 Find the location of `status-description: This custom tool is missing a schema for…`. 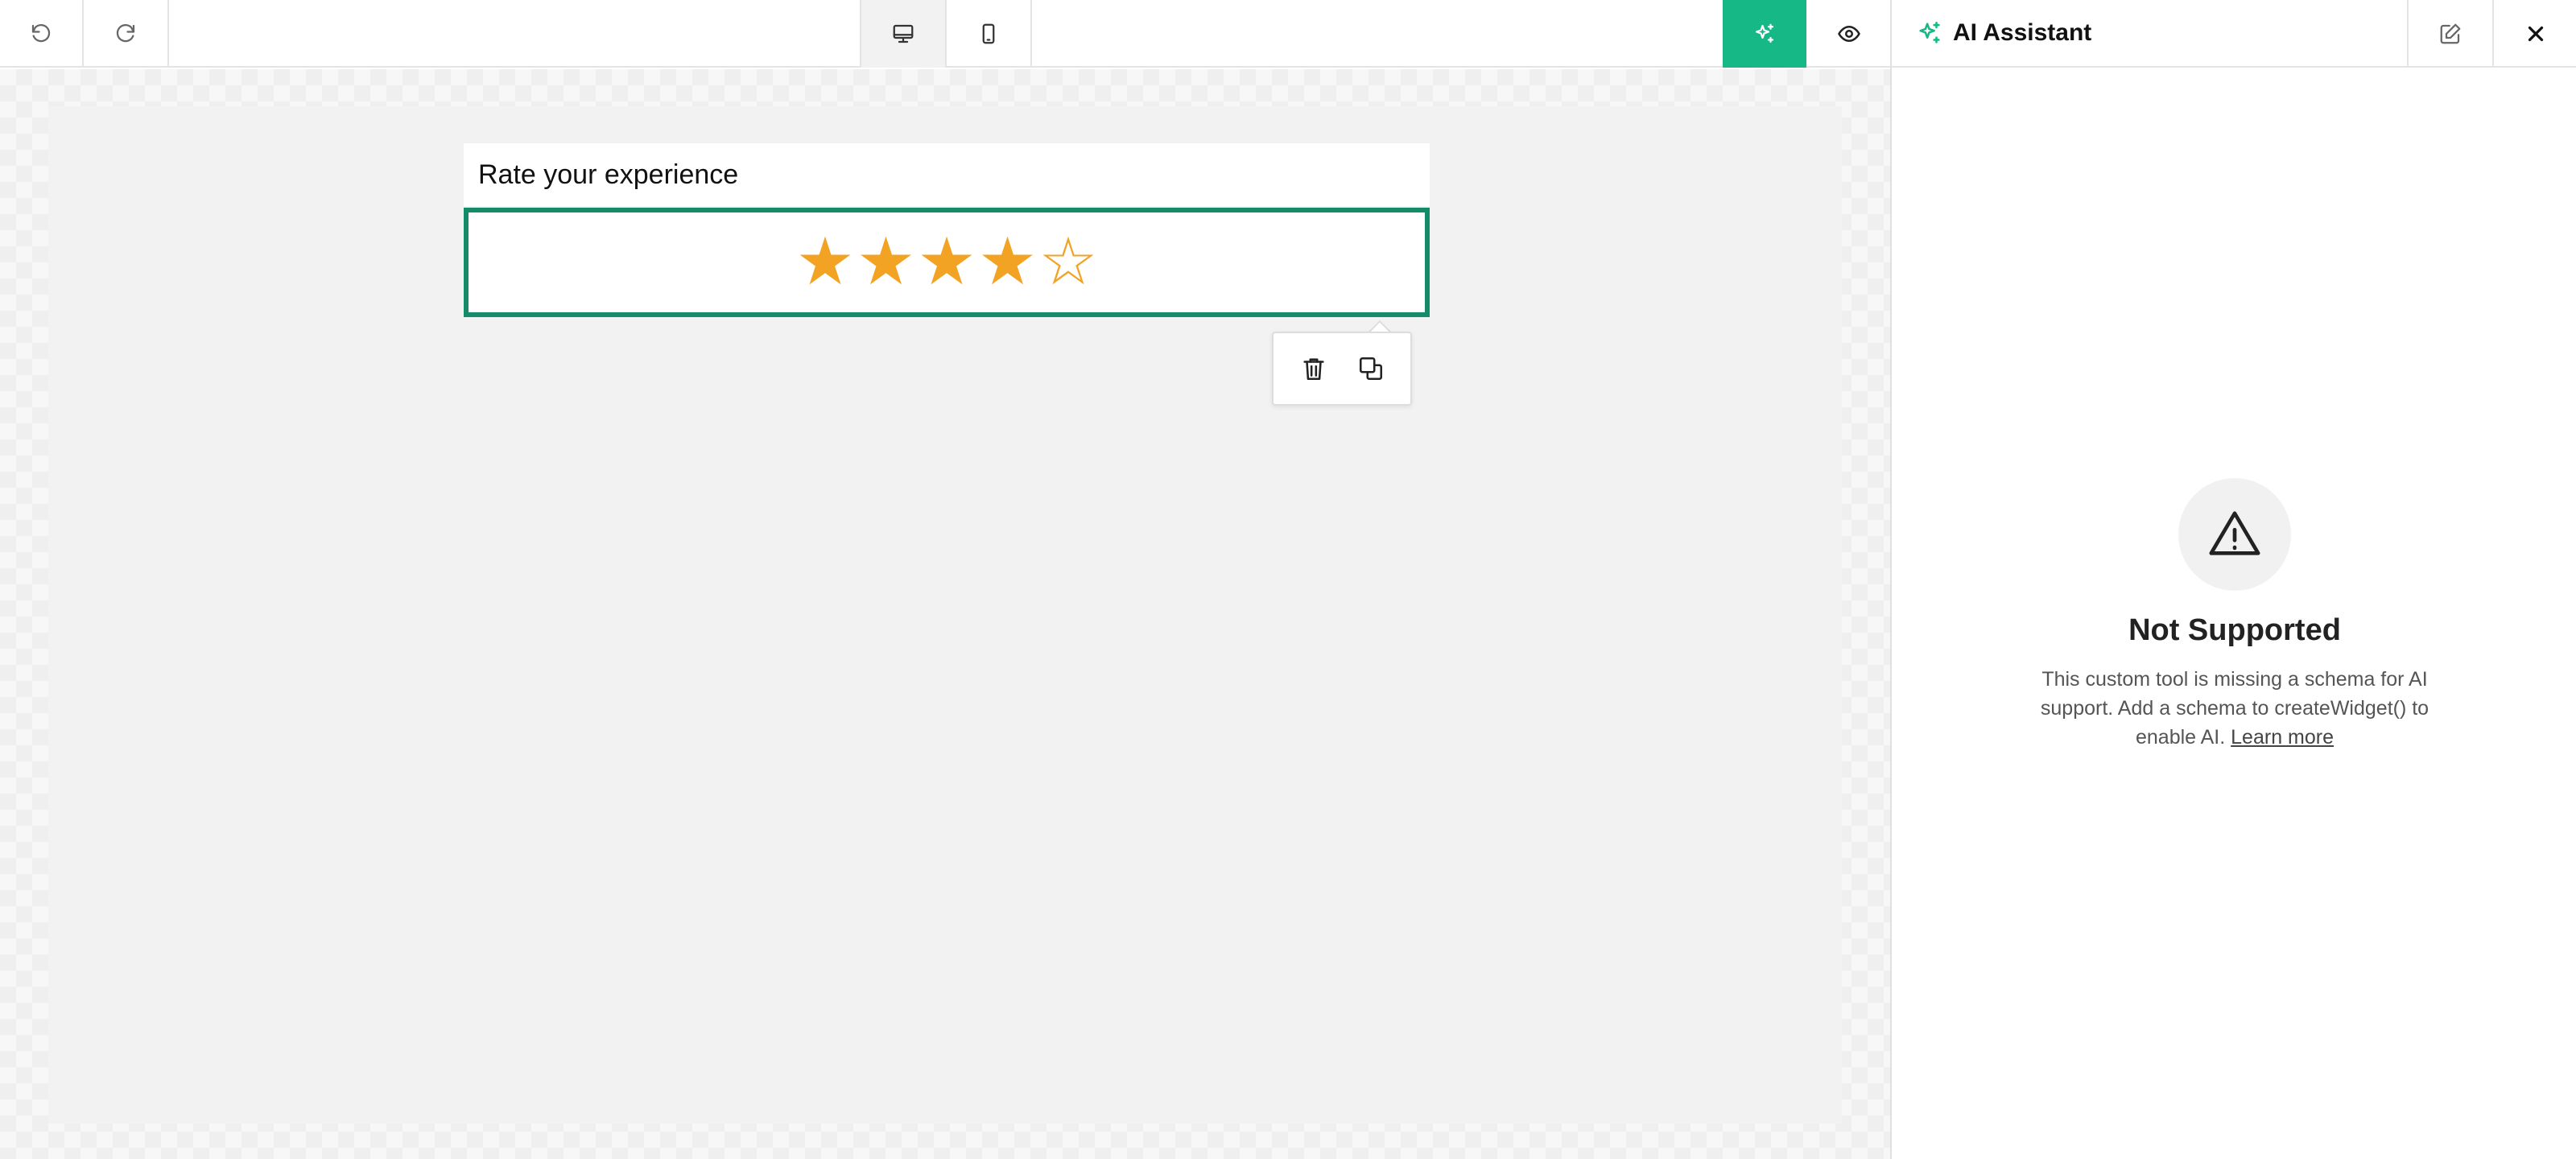

status-description: This custom tool is missing a schema for… is located at coordinates (2235, 708).